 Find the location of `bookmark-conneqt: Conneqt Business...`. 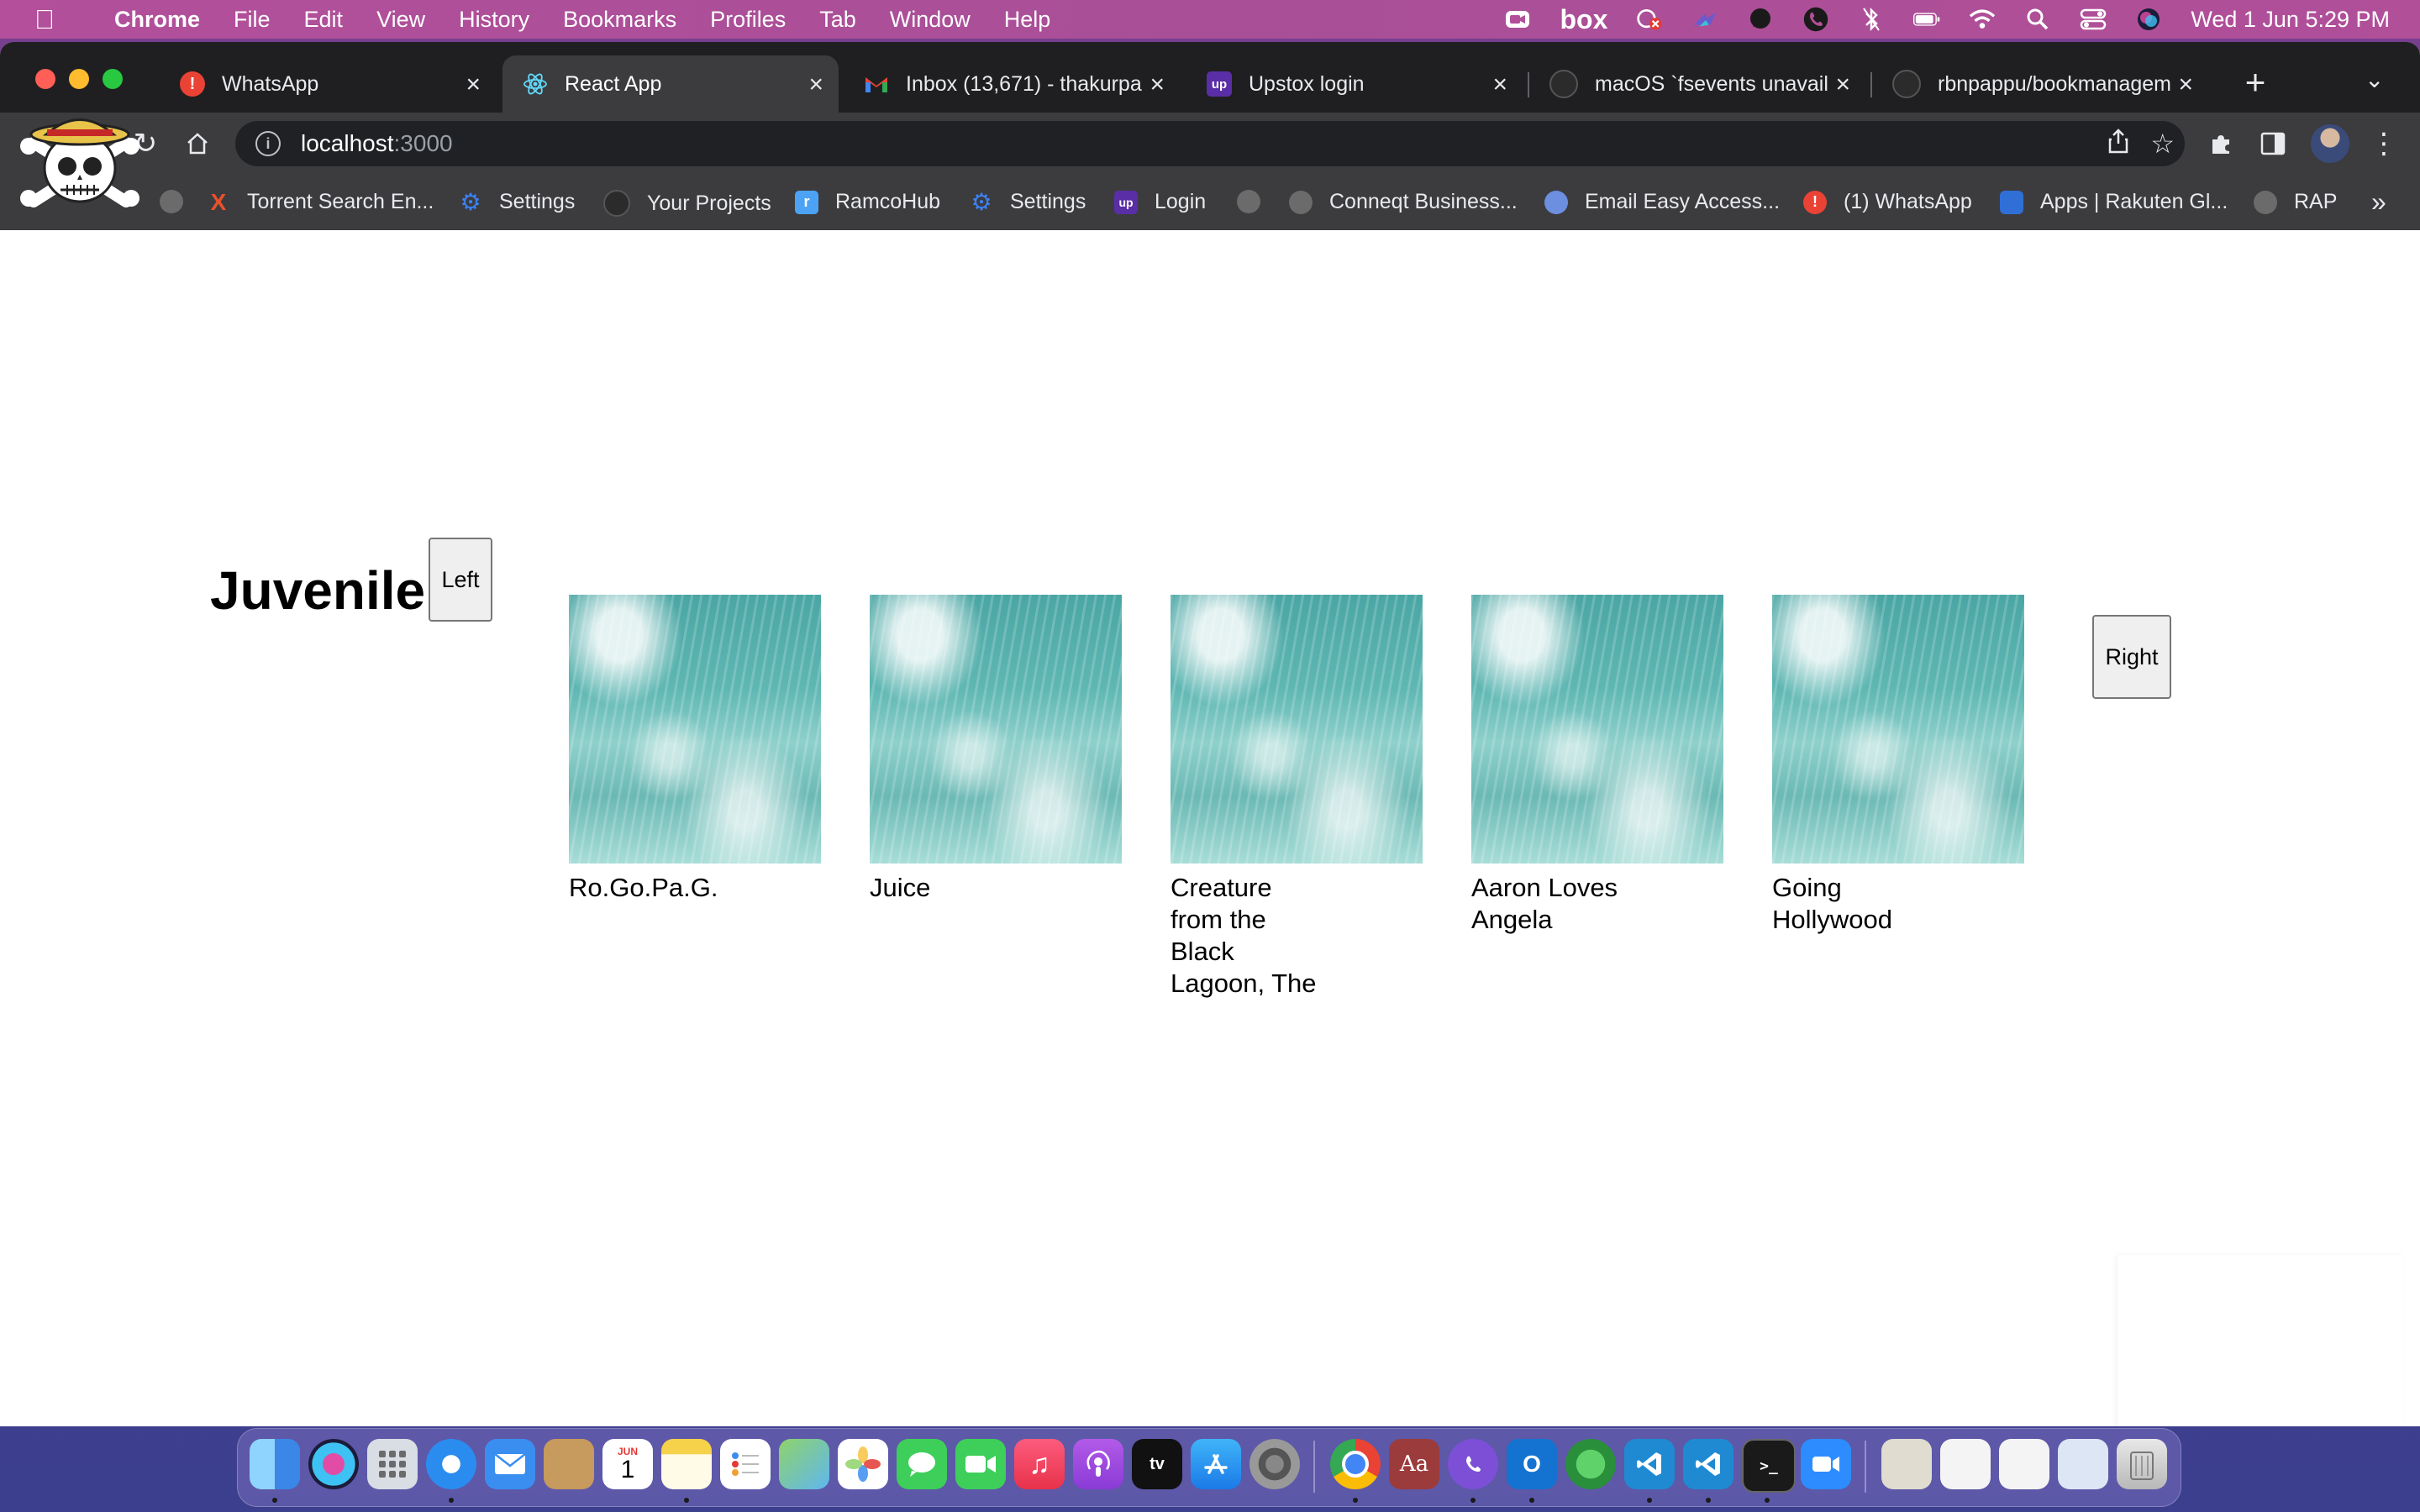

bookmark-conneqt: Conneqt Business... is located at coordinates (1404, 202).